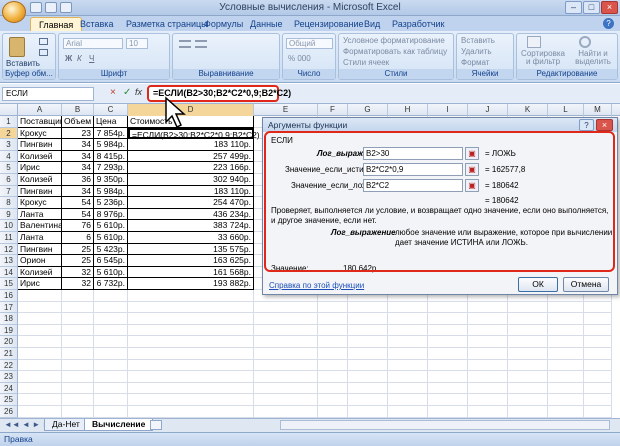 This screenshot has width=620, height=446. I want to click on font-size-select: 10, so click(137, 43).